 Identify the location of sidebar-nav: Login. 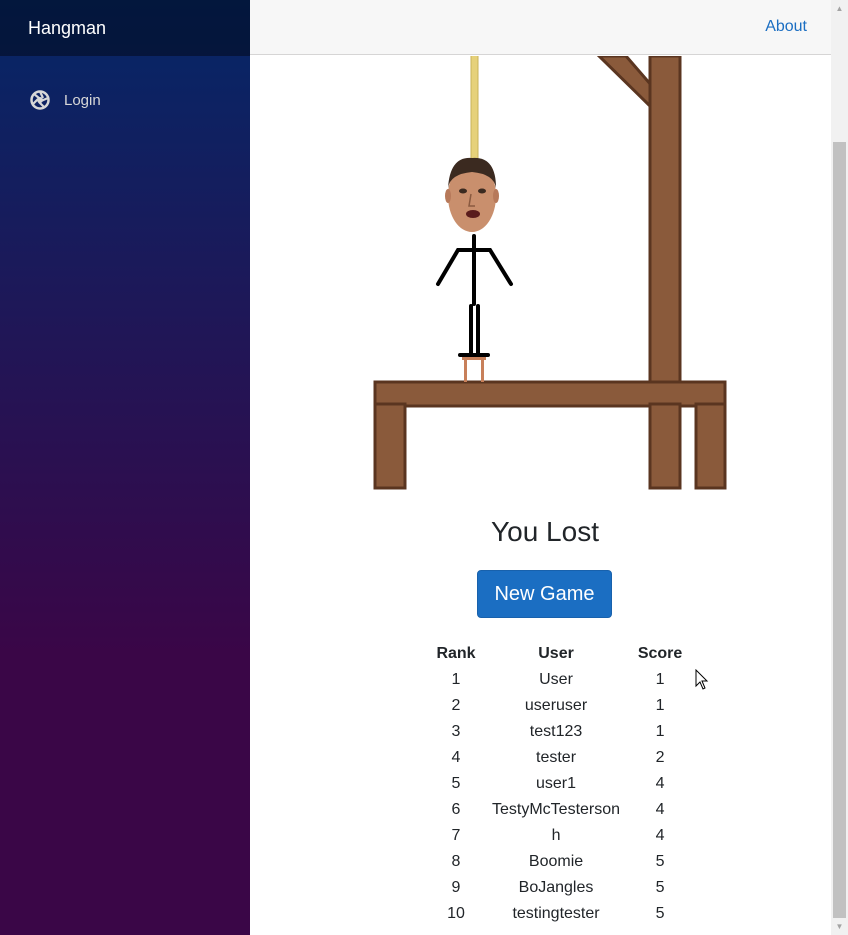
(125, 86).